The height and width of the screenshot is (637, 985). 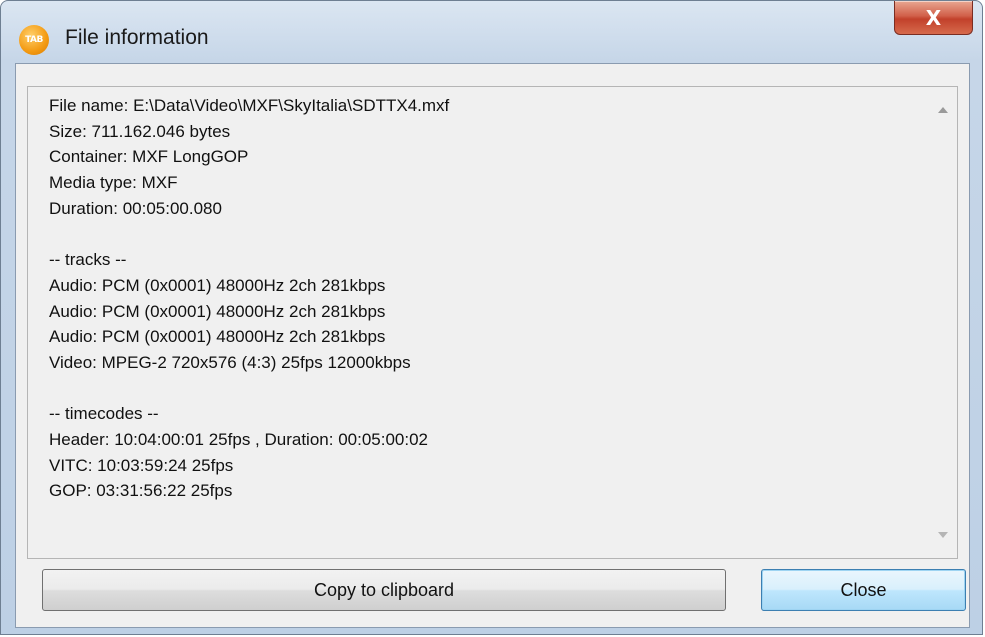 I want to click on window-close-button: X, so click(x=933, y=18).